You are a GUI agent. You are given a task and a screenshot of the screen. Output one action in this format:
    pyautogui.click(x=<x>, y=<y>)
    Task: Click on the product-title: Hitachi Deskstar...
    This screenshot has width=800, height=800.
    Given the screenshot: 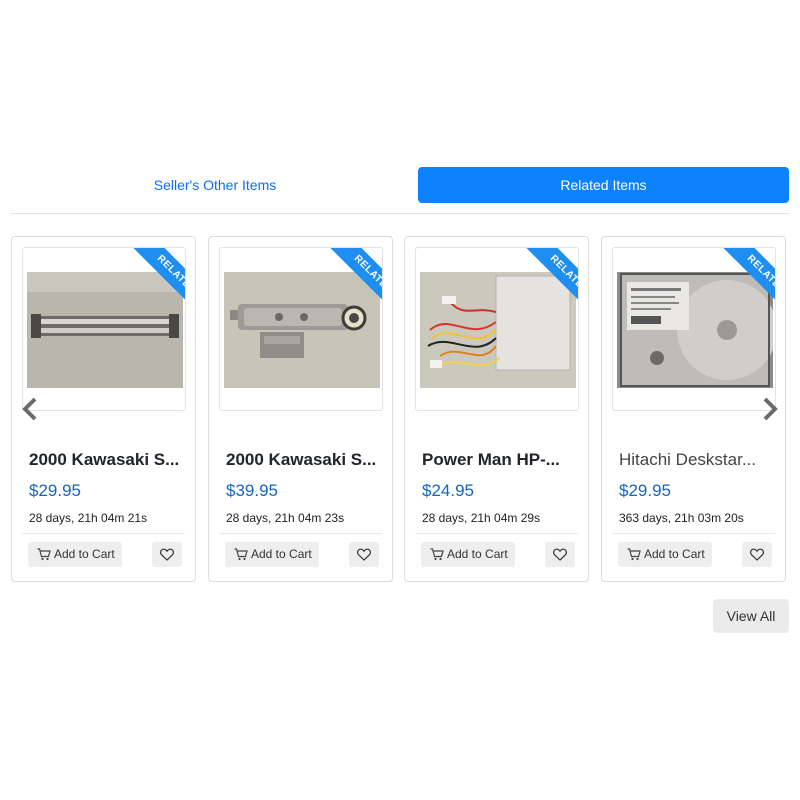 What is the action you would take?
    pyautogui.click(x=699, y=460)
    